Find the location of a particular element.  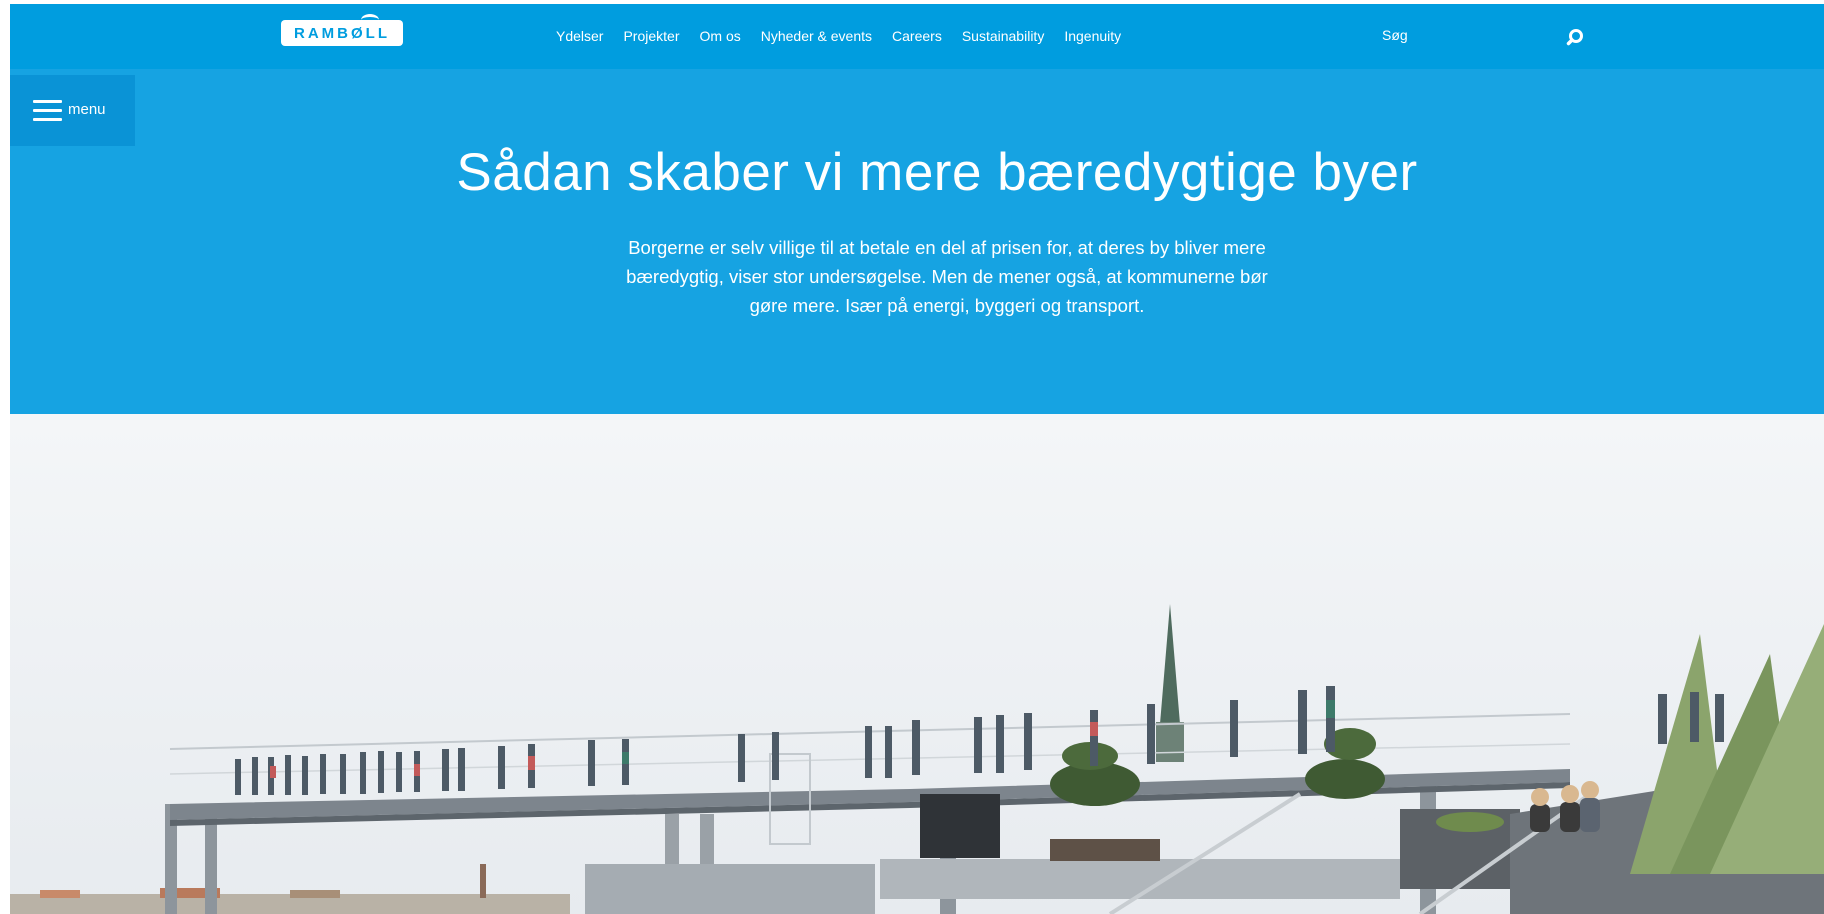

nav-item-careers: Careers is located at coordinates (917, 36).